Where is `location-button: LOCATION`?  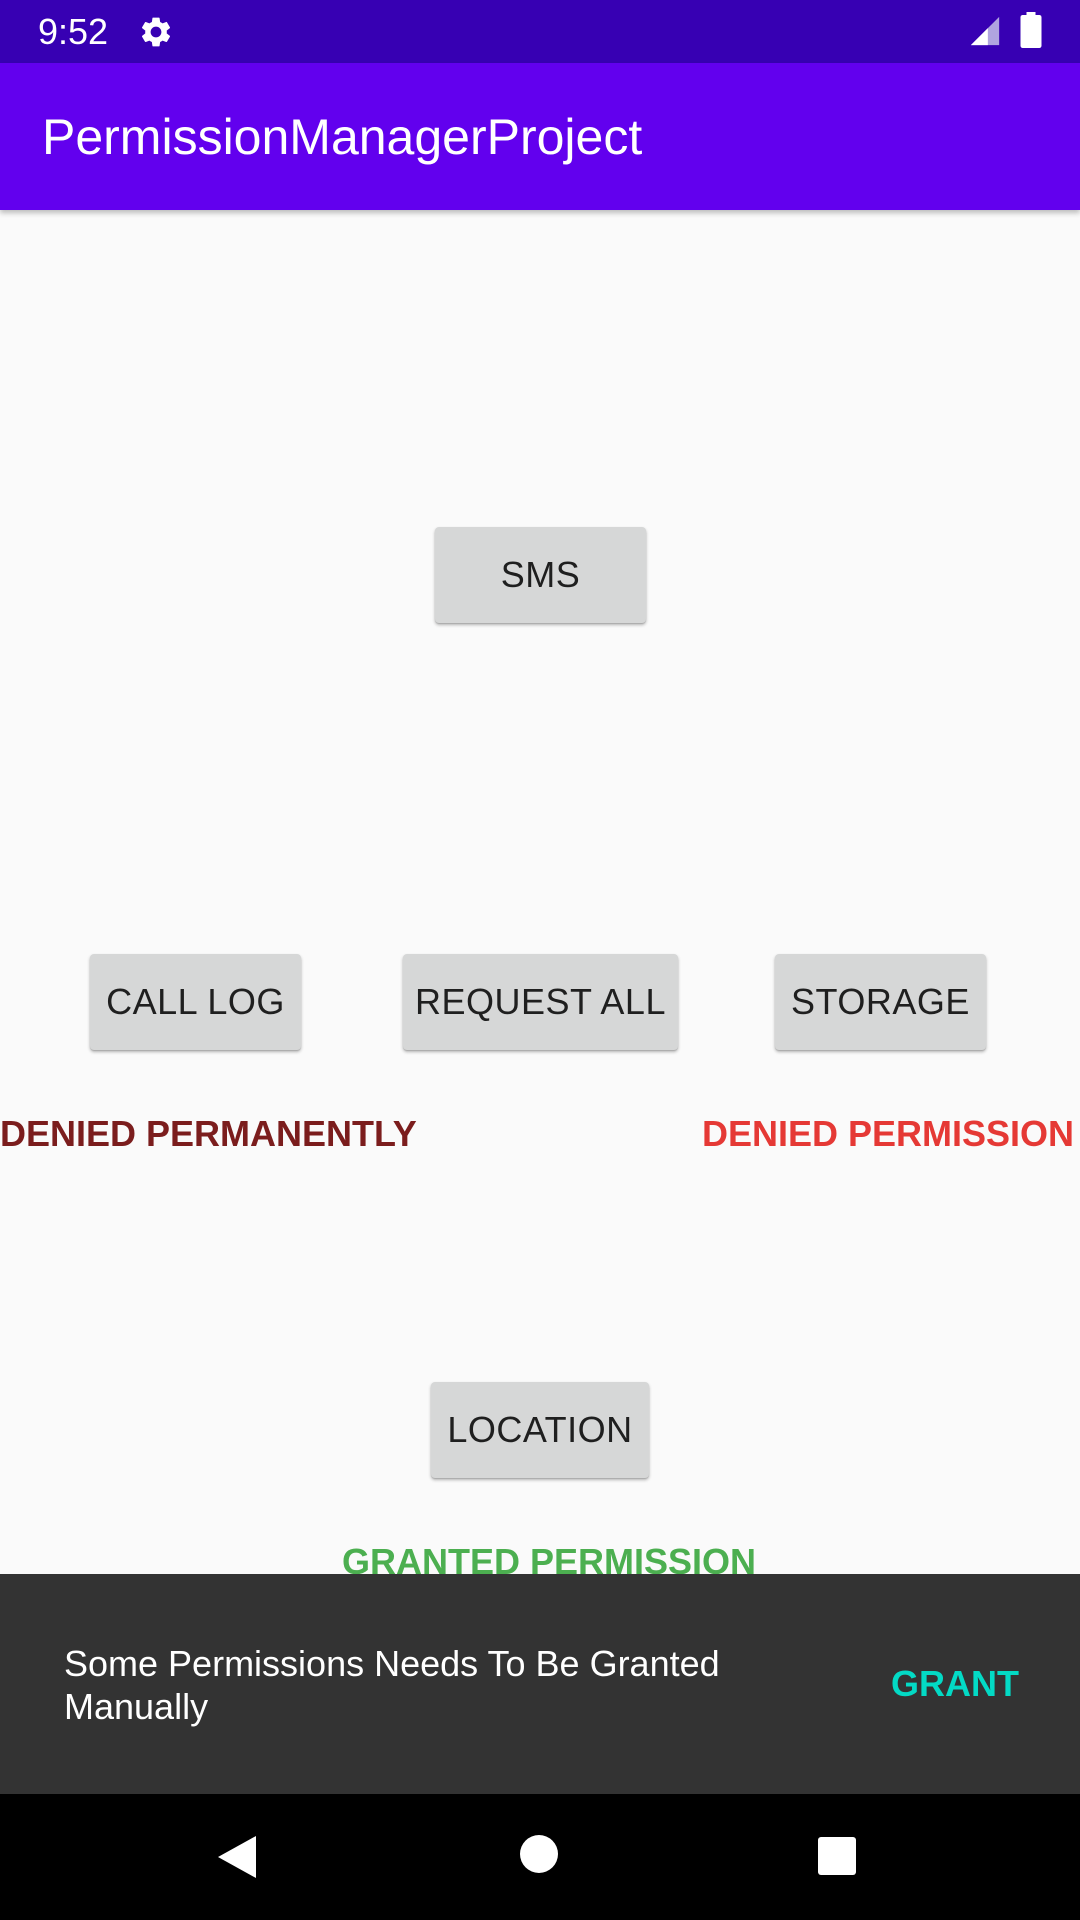 location-button: LOCATION is located at coordinates (540, 1430).